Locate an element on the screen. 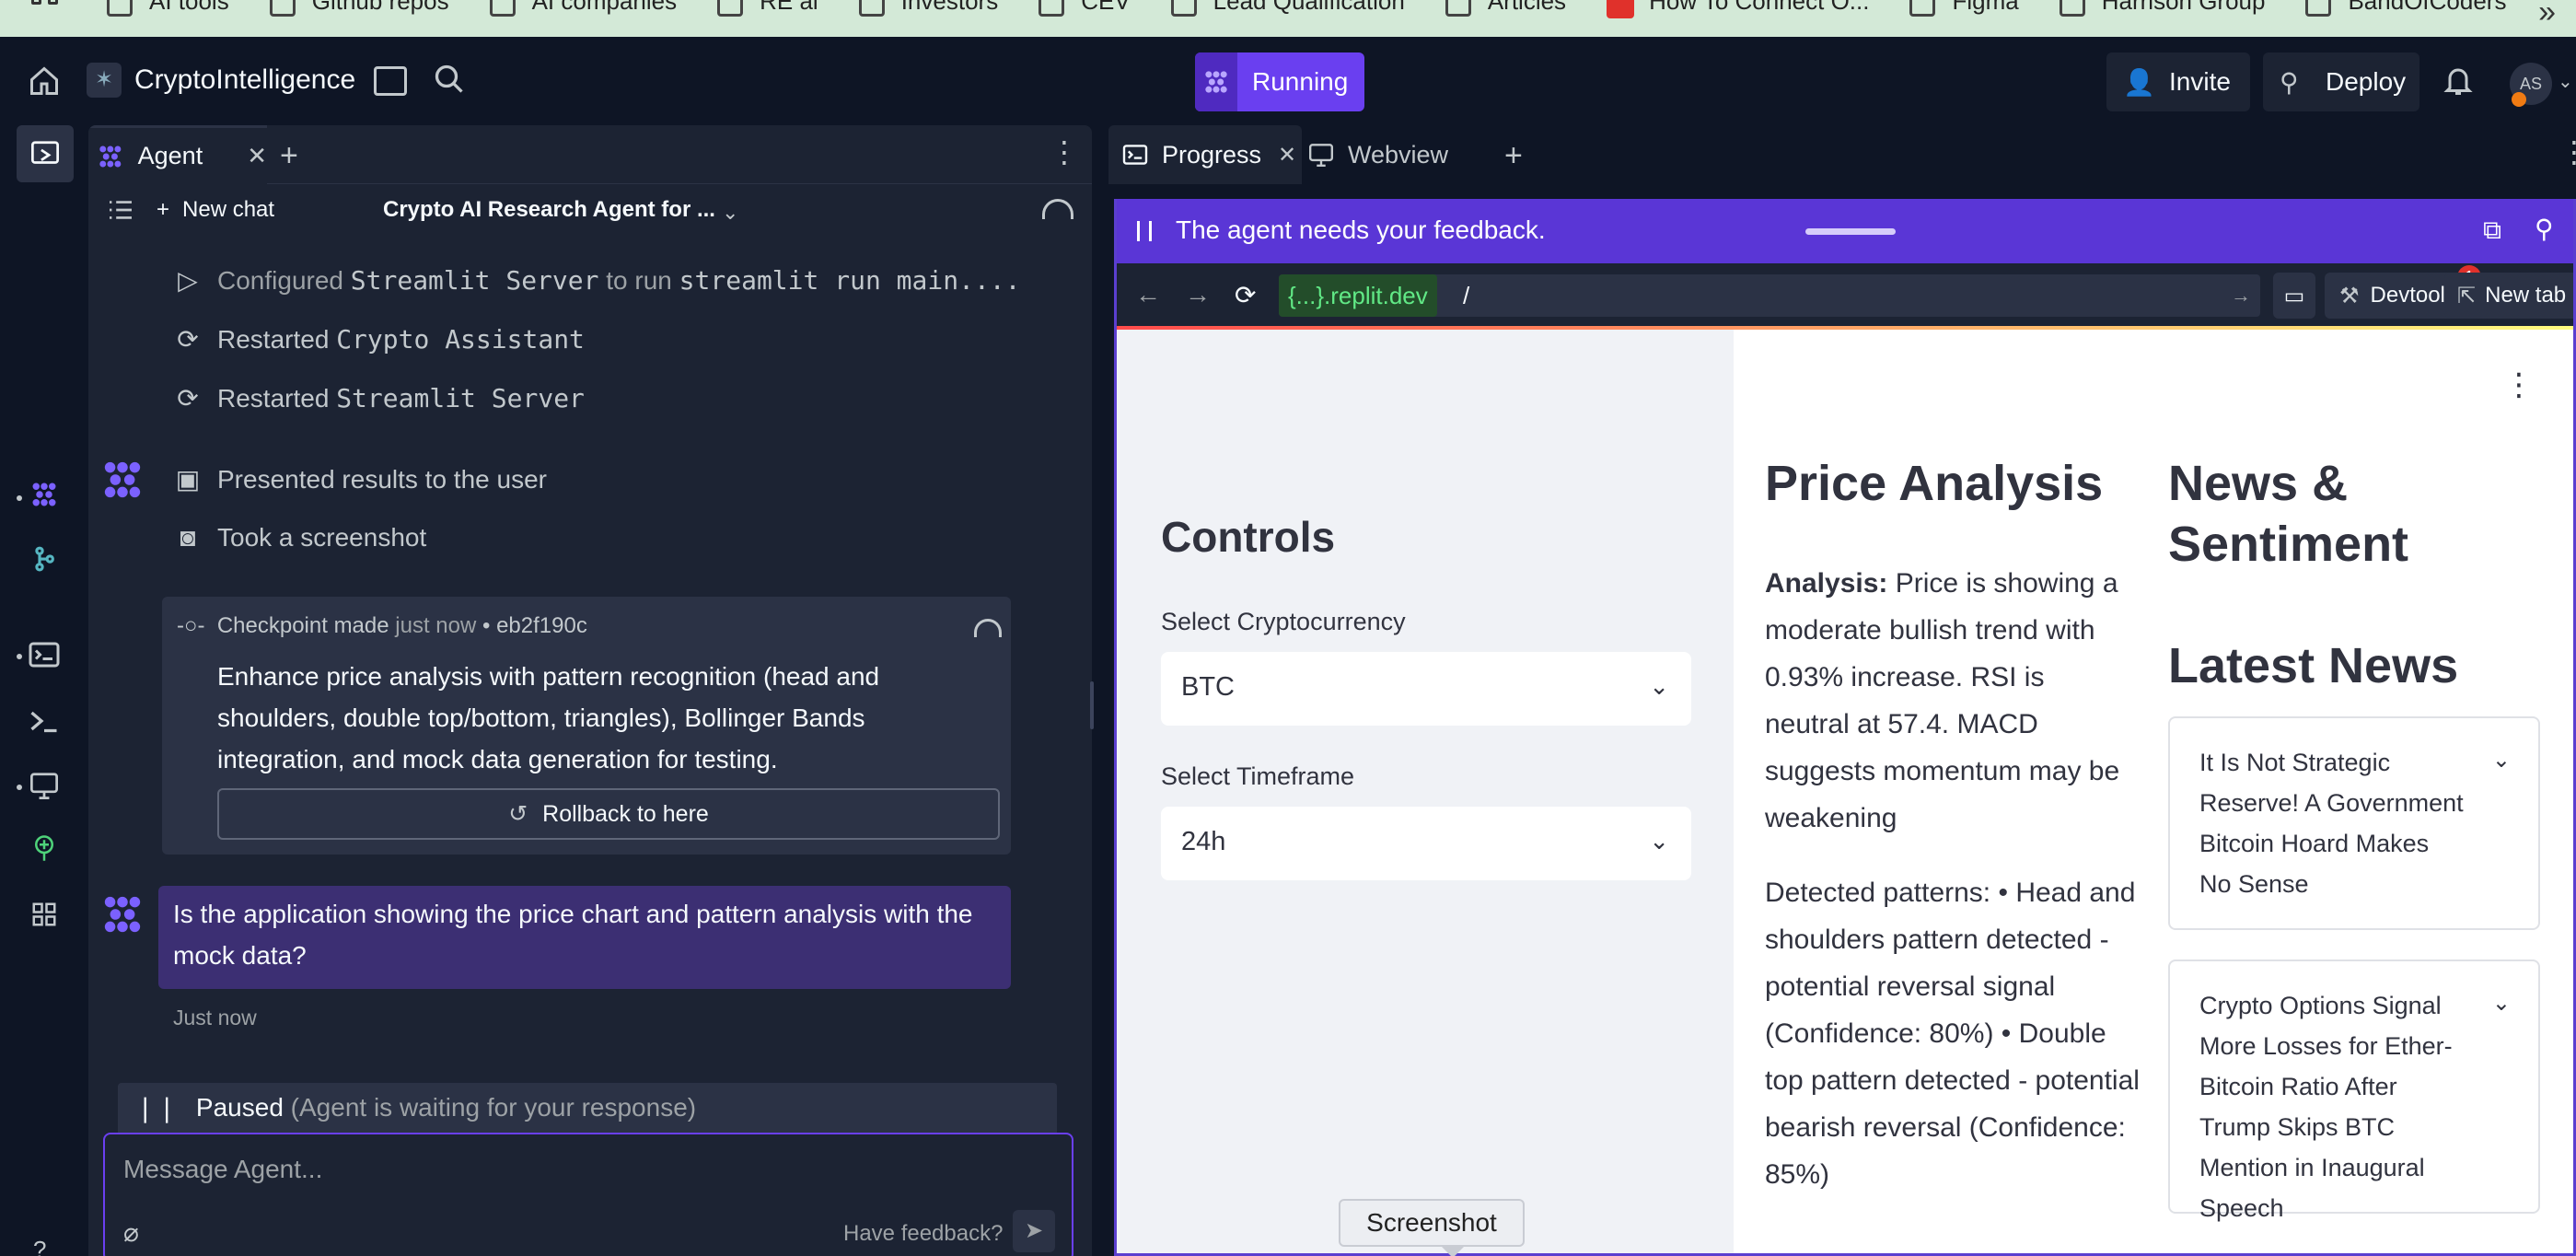 The image size is (2576, 1256). running-button: Running is located at coordinates (1279, 81).